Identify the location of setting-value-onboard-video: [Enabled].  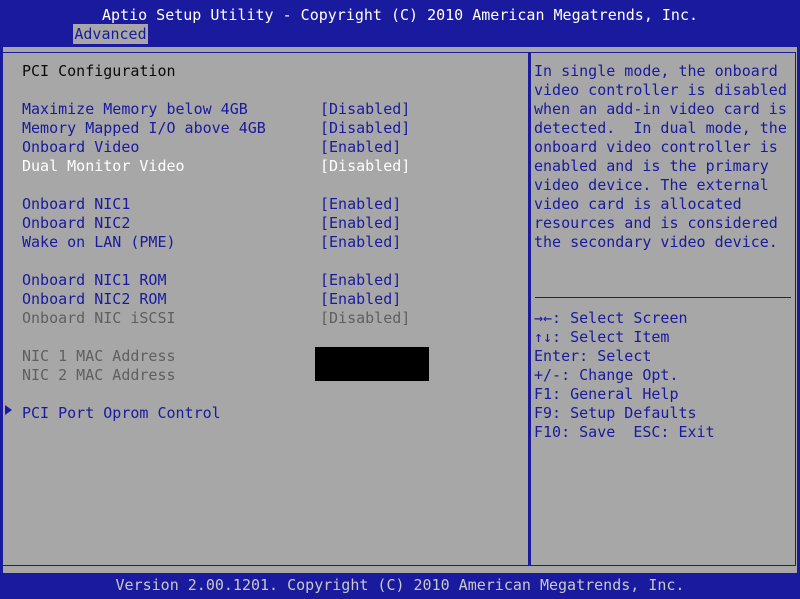
(360, 147).